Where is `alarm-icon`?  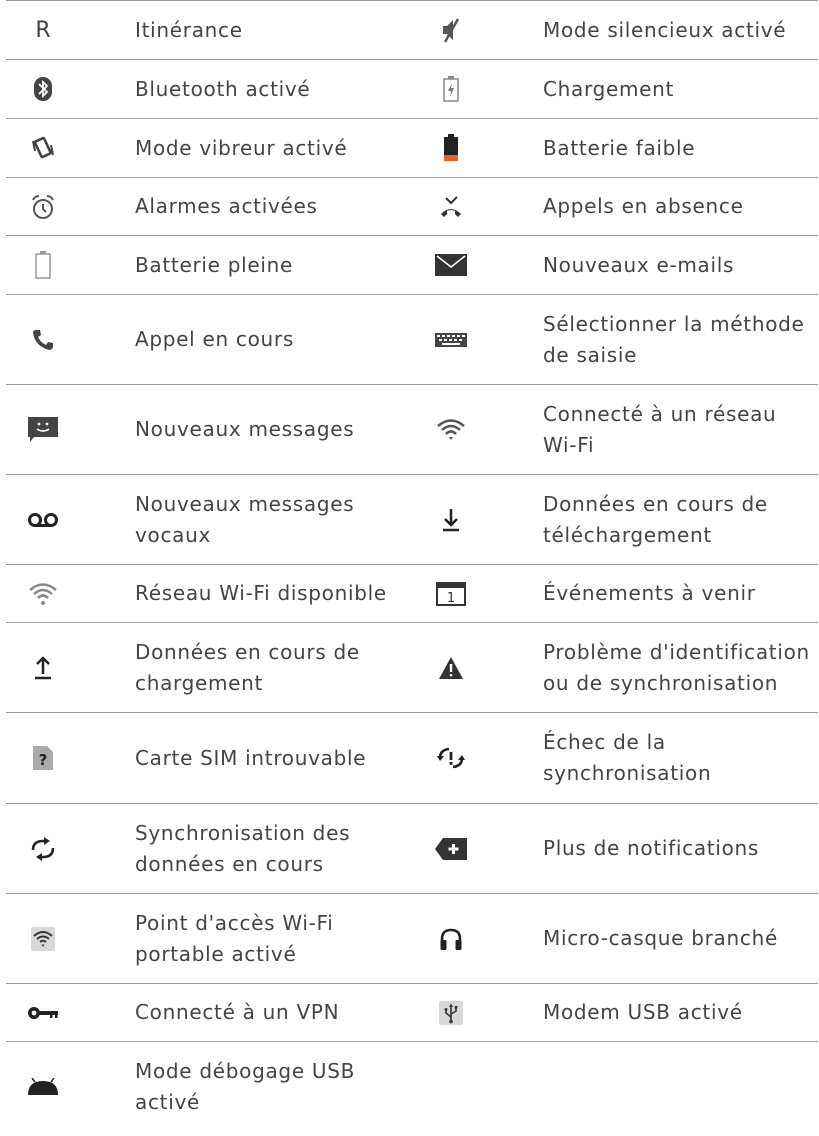 alarm-icon is located at coordinates (43, 206).